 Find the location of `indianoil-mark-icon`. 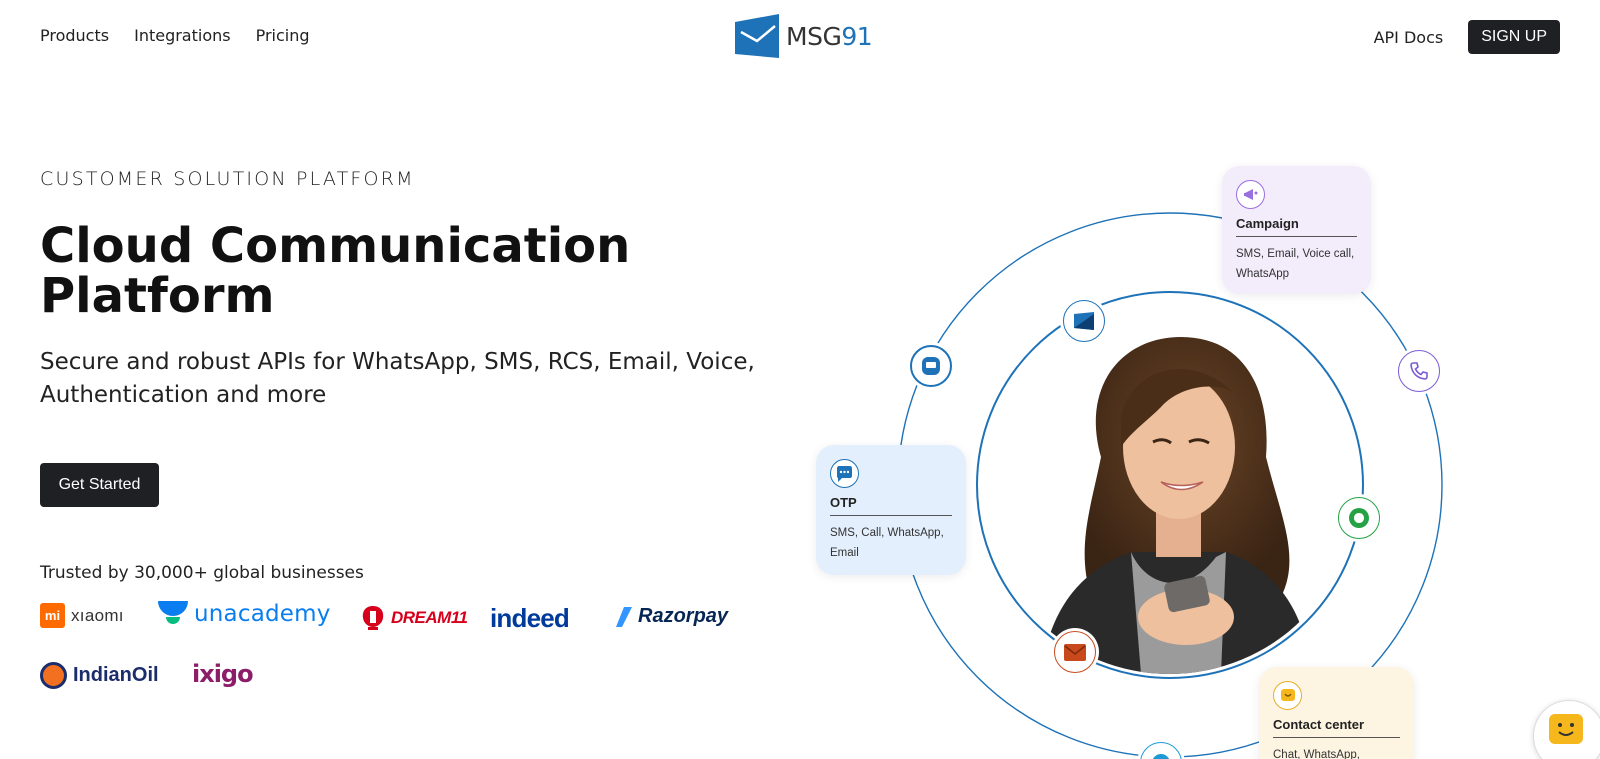

indianoil-mark-icon is located at coordinates (53, 675).